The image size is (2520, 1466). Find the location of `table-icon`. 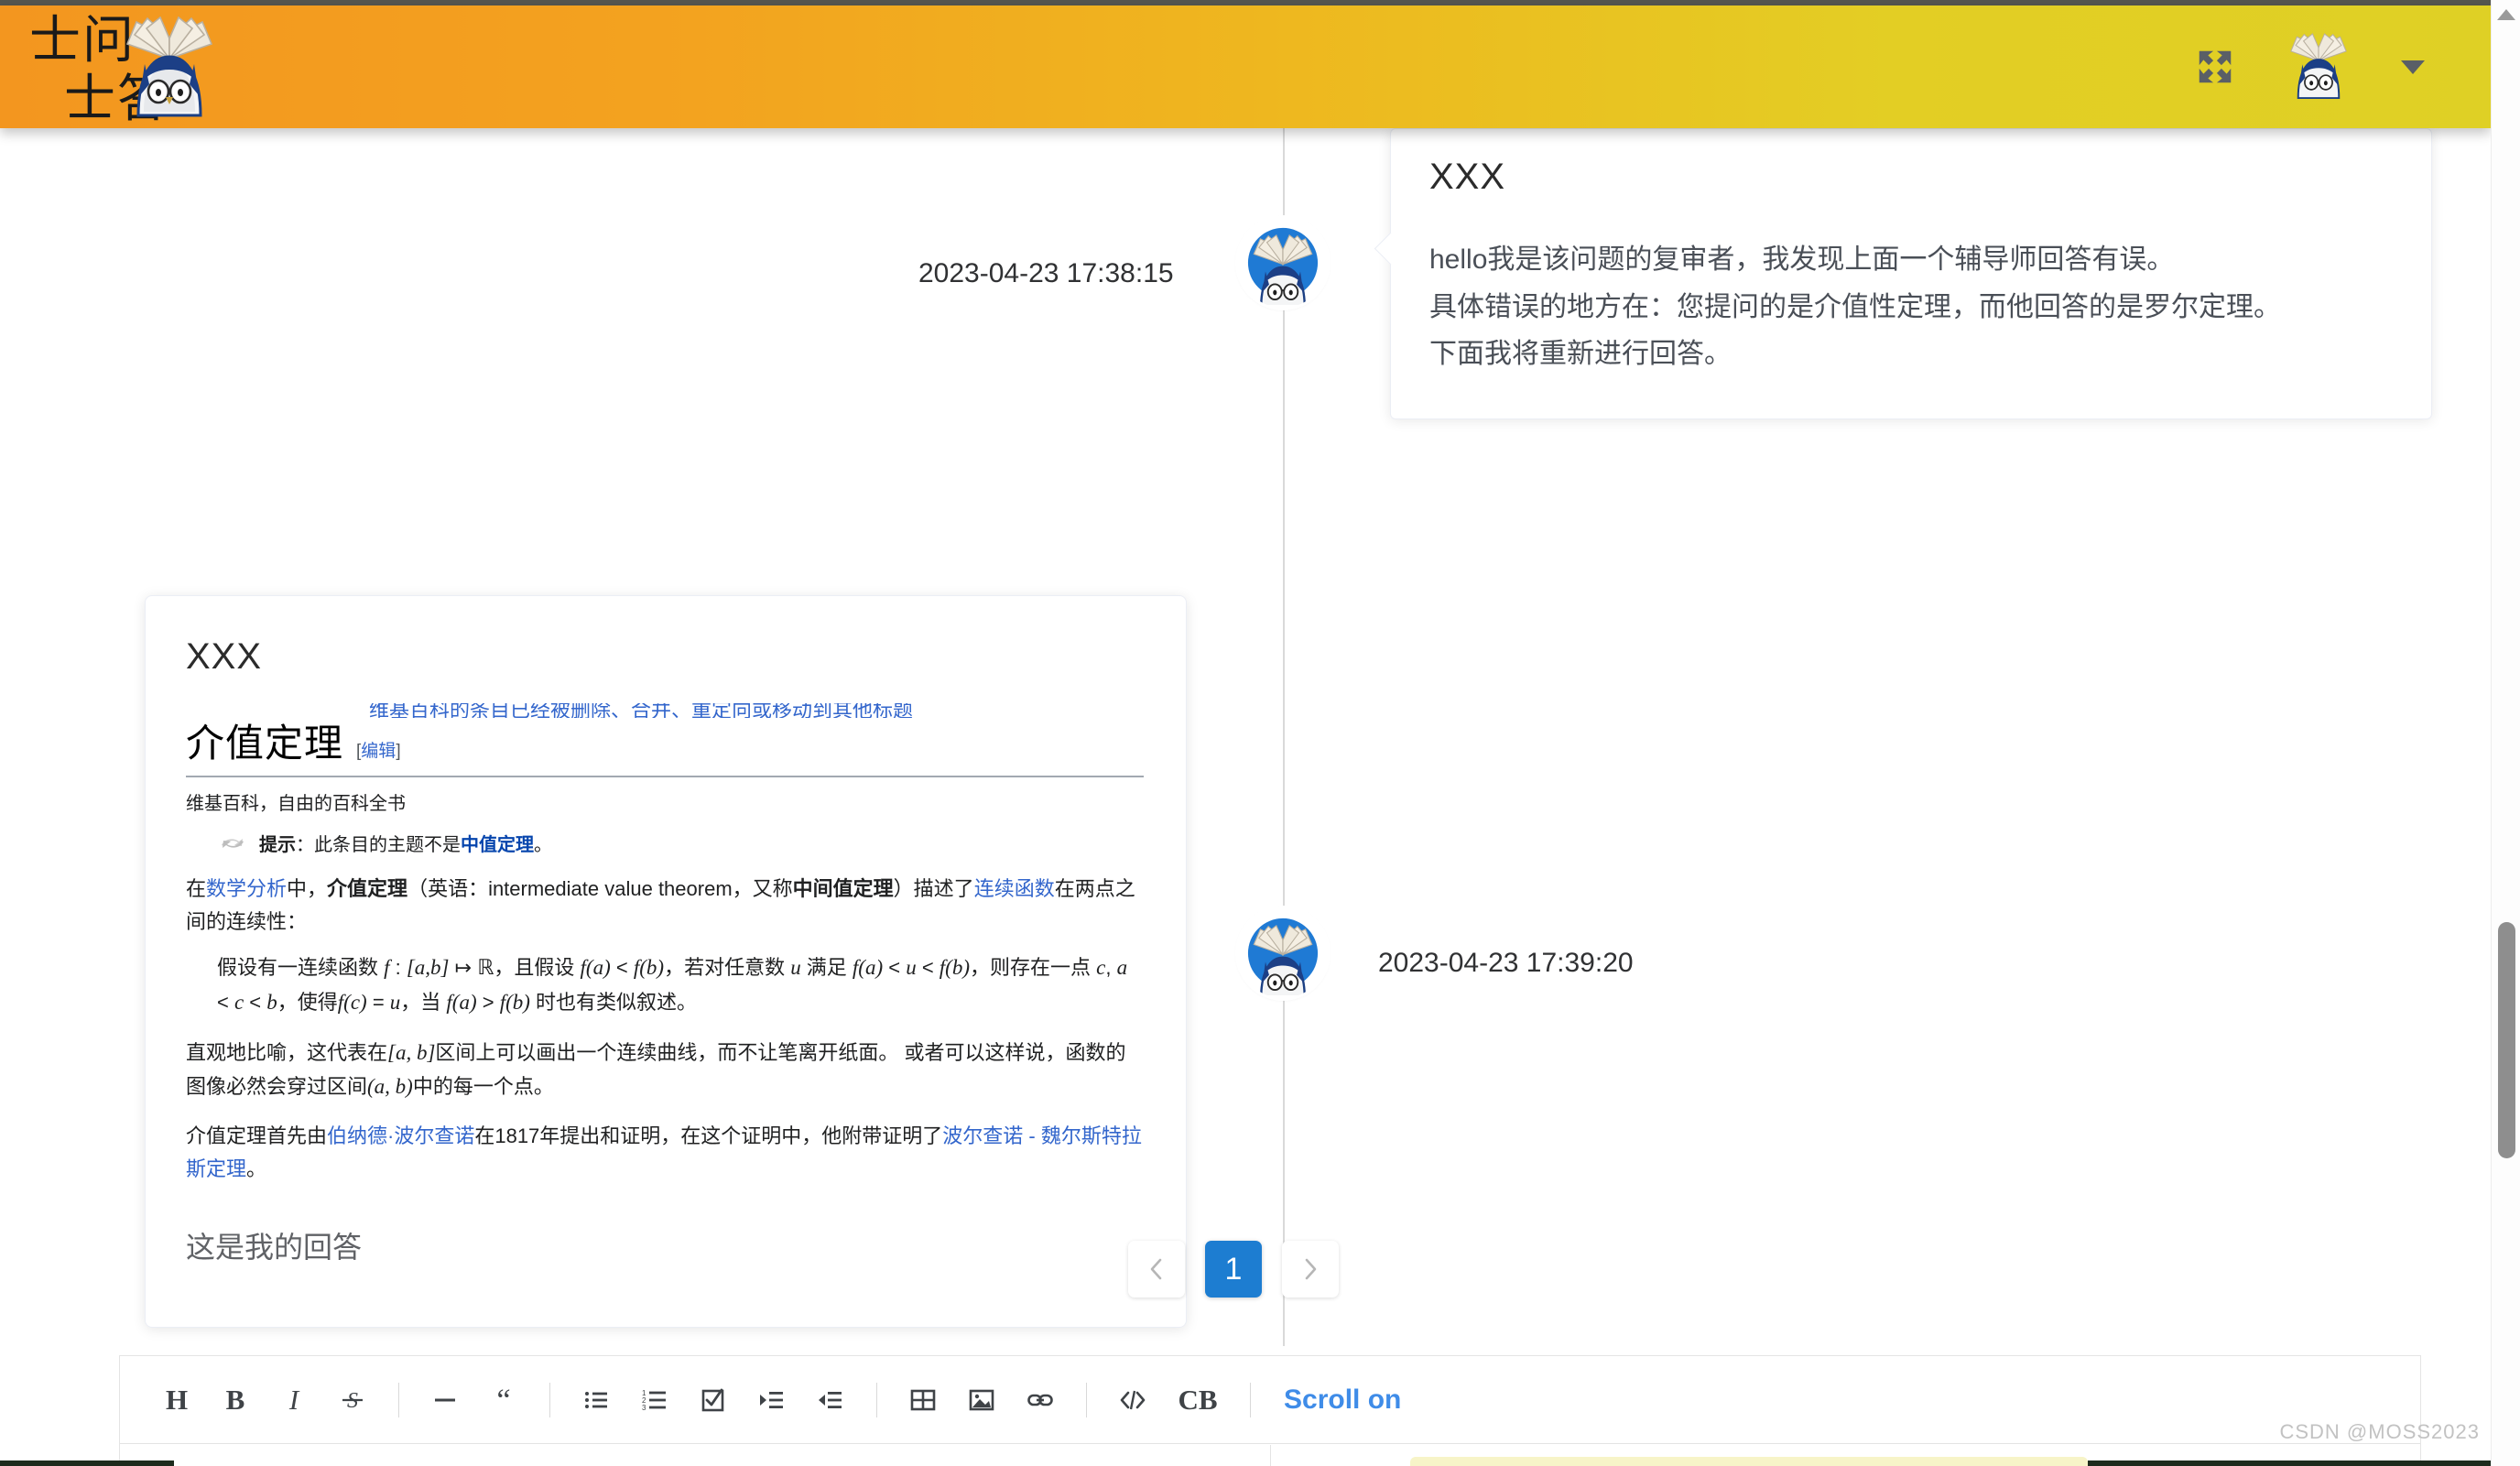

table-icon is located at coordinates (923, 1400).